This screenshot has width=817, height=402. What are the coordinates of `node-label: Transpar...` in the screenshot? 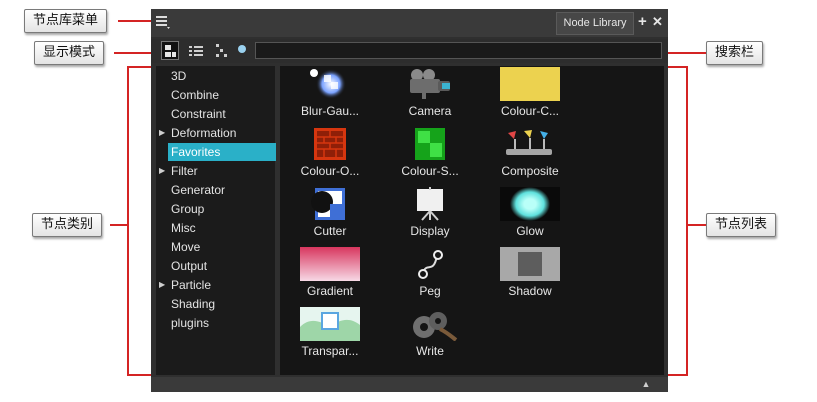 It's located at (330, 351).